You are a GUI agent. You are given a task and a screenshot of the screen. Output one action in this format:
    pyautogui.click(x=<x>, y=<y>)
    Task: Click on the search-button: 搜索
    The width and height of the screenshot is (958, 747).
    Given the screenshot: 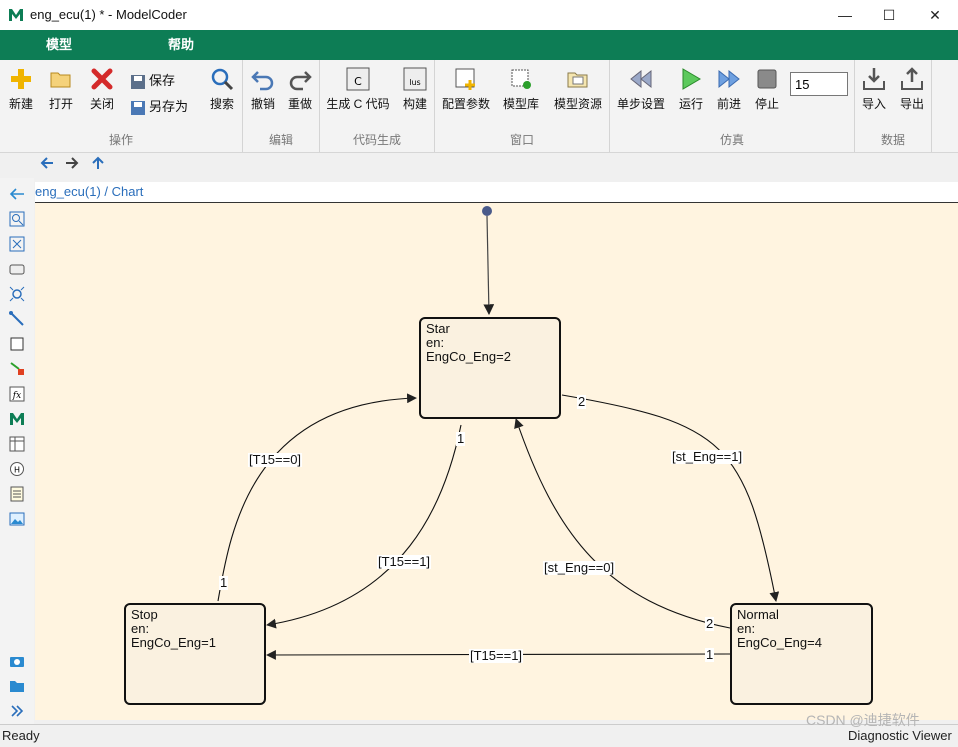 What is the action you would take?
    pyautogui.click(x=222, y=89)
    